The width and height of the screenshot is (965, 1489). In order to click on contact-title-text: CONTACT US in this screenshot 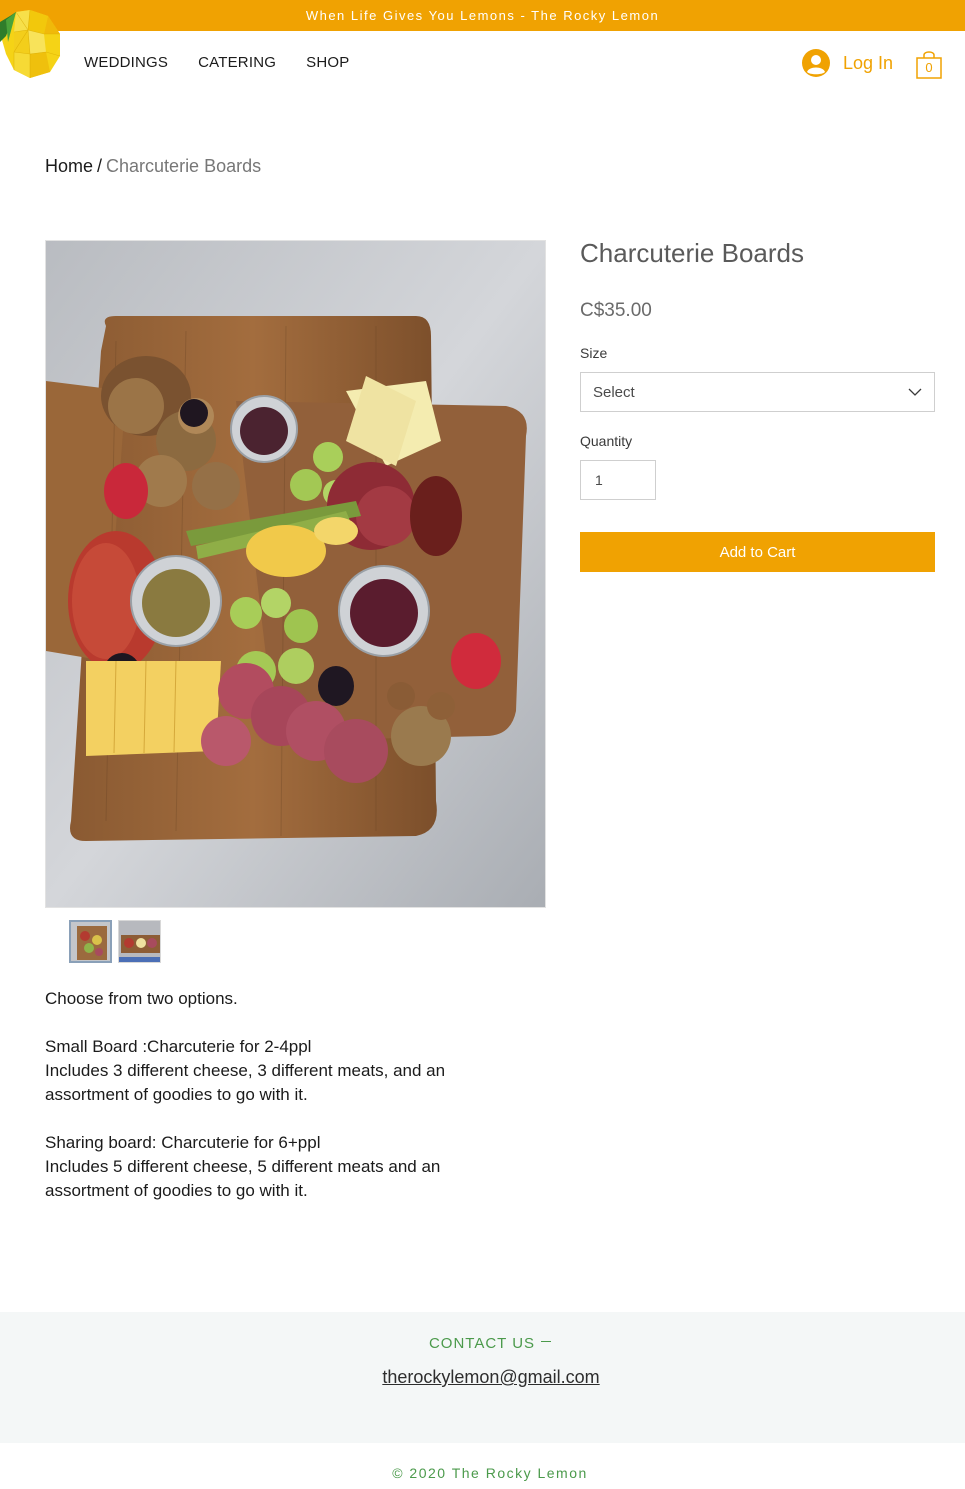, I will do `click(482, 1343)`.